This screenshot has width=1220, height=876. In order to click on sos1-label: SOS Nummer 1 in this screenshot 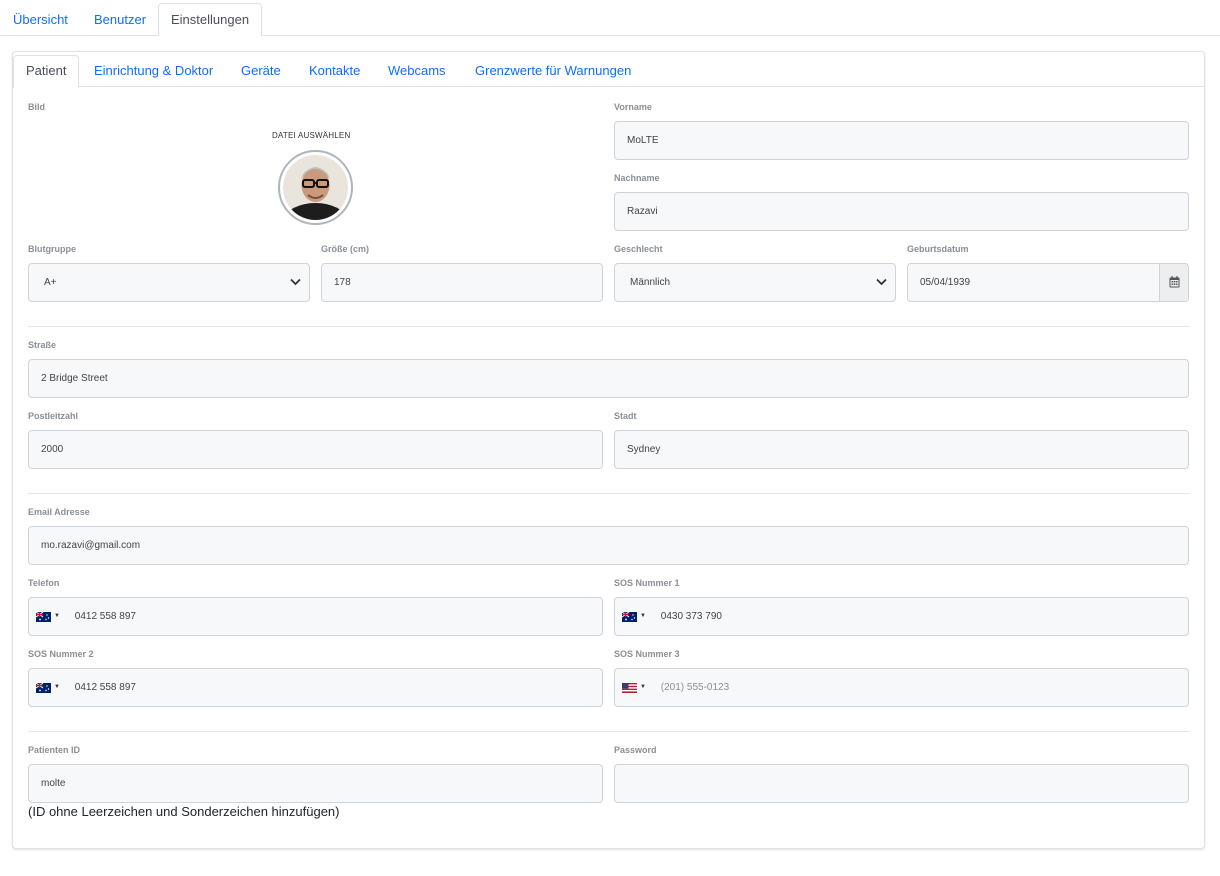, I will do `click(647, 583)`.